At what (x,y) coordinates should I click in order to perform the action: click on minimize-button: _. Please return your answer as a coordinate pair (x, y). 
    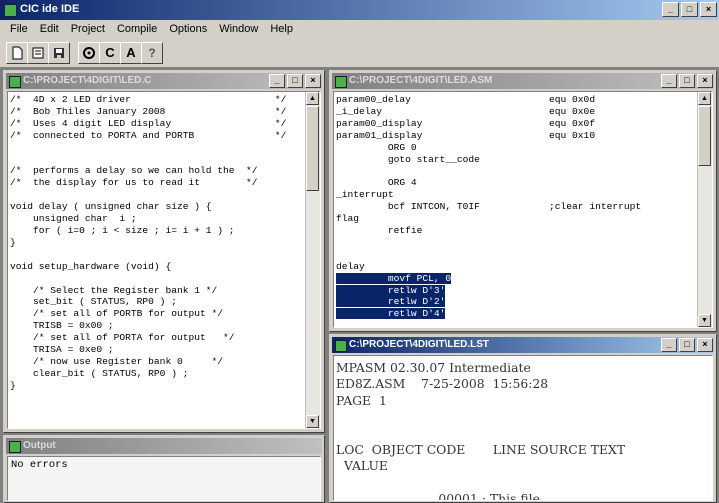
    Looking at the image, I should click on (670, 9).